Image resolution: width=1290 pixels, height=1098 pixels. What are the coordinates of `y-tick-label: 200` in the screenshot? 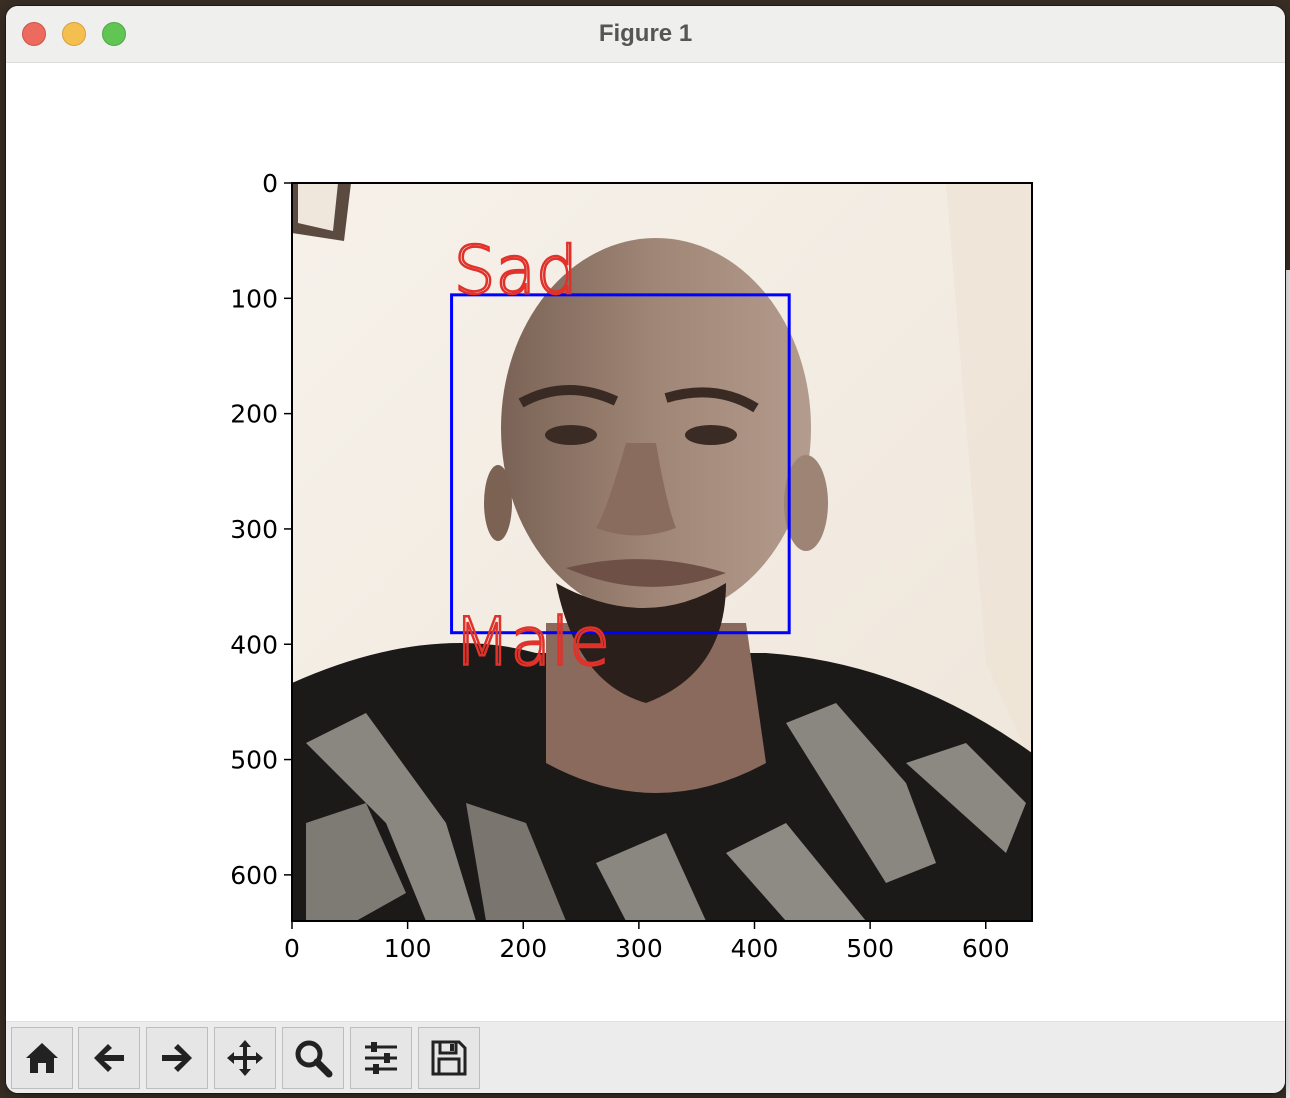 It's located at (254, 414).